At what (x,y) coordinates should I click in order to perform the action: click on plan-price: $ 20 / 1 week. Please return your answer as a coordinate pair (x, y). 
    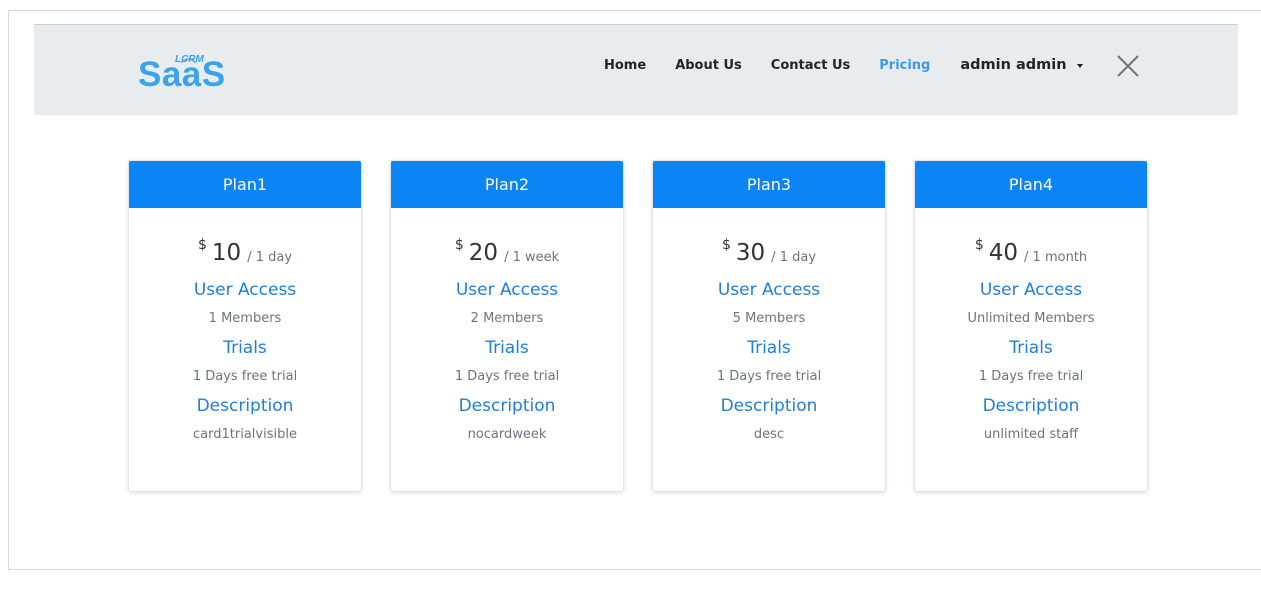
    Looking at the image, I should click on (507, 252).